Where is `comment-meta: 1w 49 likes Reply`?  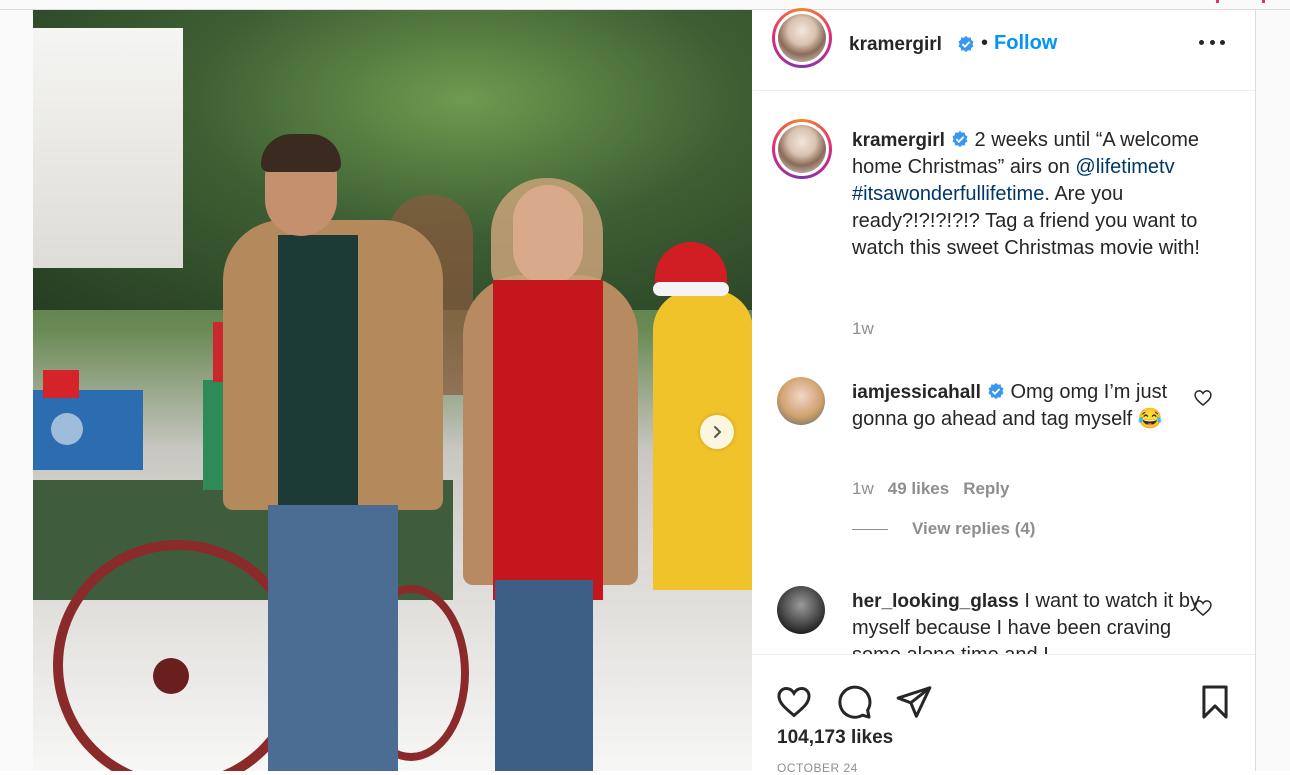
comment-meta: 1w 49 likes Reply is located at coordinates (930, 489).